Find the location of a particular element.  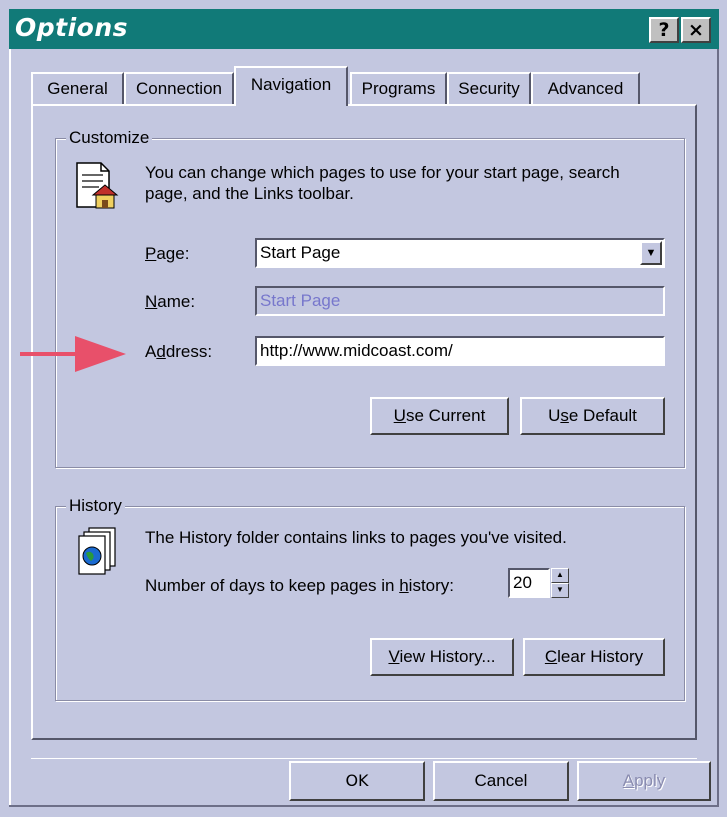

tab-label: Advanced is located at coordinates (585, 88).